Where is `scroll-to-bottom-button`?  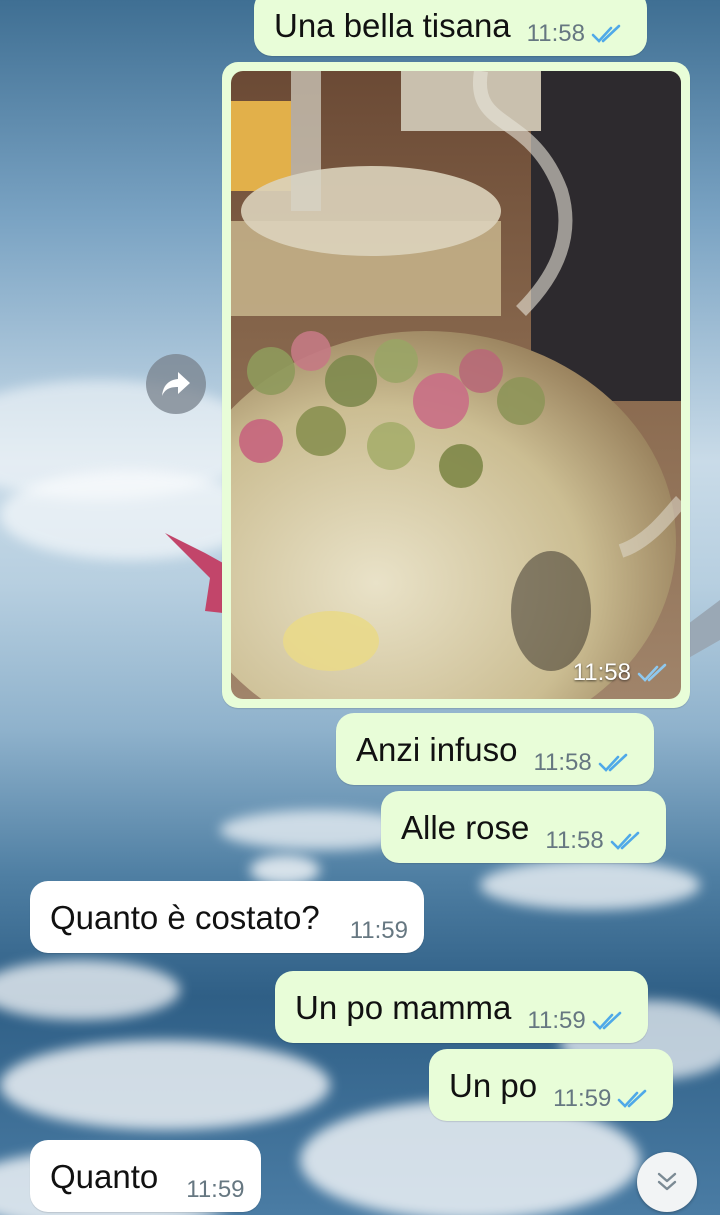 scroll-to-bottom-button is located at coordinates (667, 1182).